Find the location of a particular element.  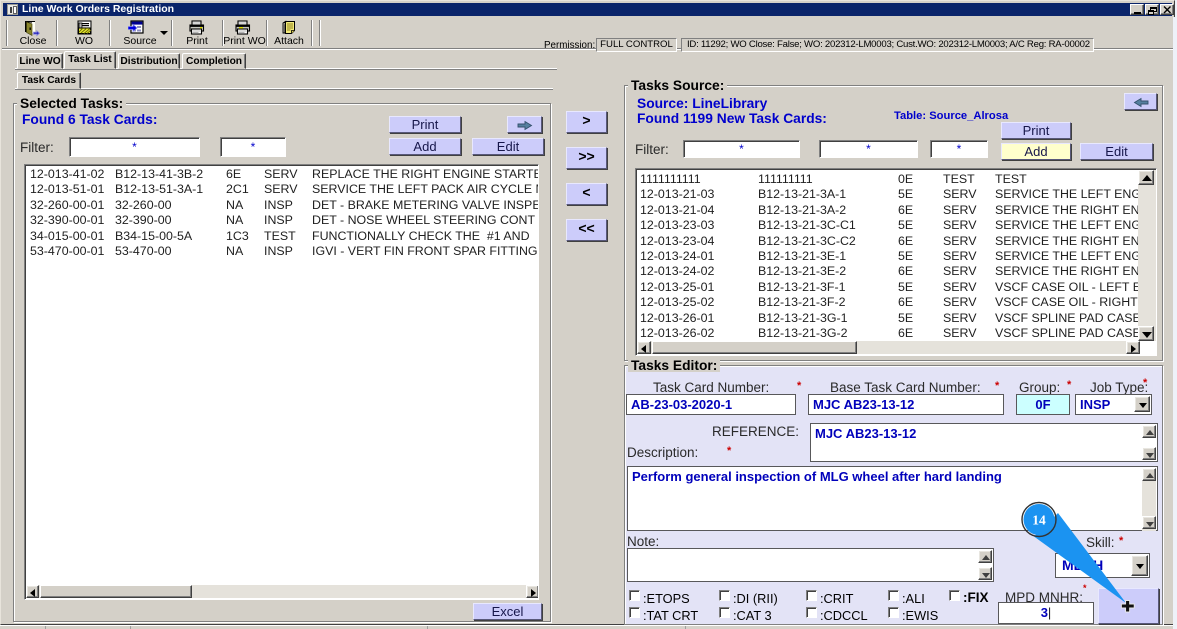

svg-text: 14 is located at coordinates (1039, 520).